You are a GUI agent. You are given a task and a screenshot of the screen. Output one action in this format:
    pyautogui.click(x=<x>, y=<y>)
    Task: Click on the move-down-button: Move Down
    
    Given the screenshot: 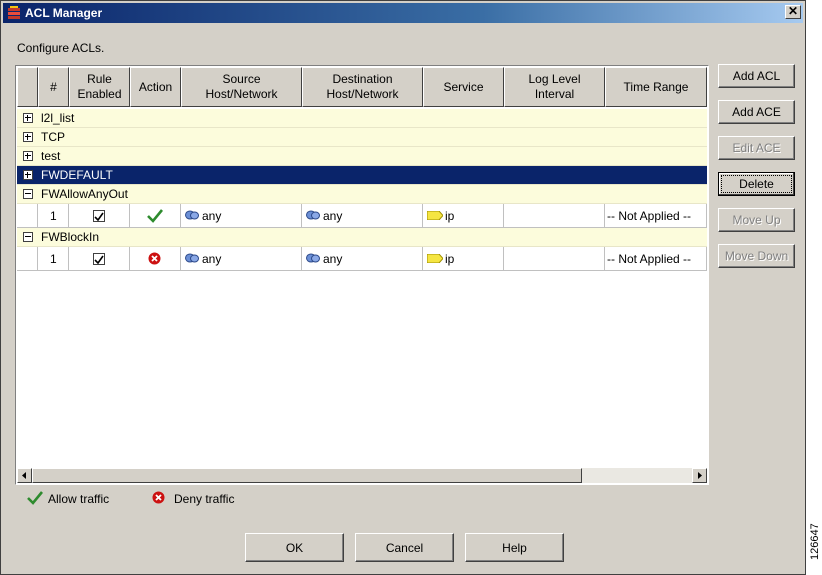 What is the action you would take?
    pyautogui.click(x=756, y=256)
    